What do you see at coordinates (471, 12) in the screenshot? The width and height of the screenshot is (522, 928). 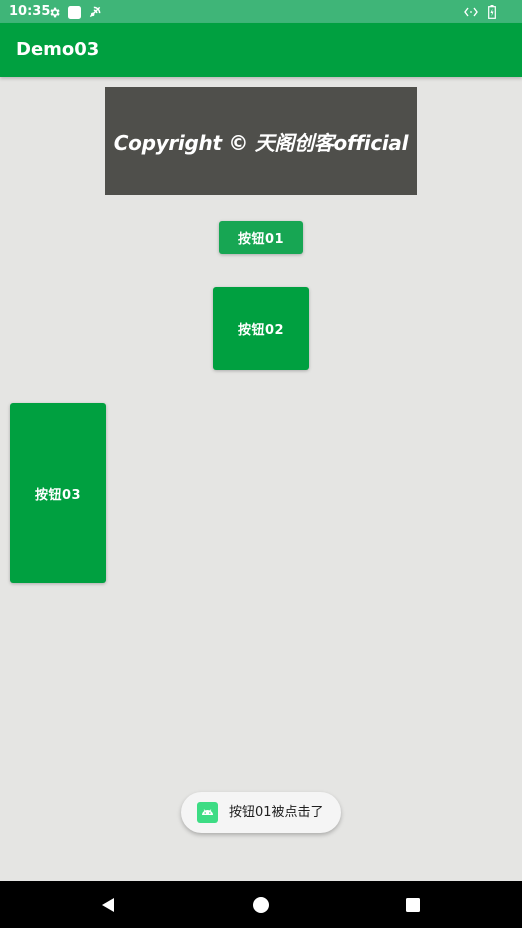 I see `code-arrows-icon` at bounding box center [471, 12].